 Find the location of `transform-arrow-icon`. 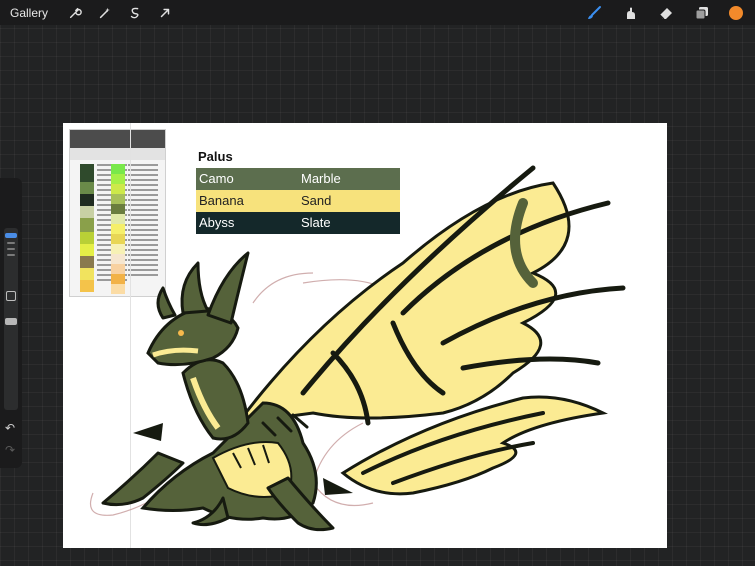

transform-arrow-icon is located at coordinates (165, 13).